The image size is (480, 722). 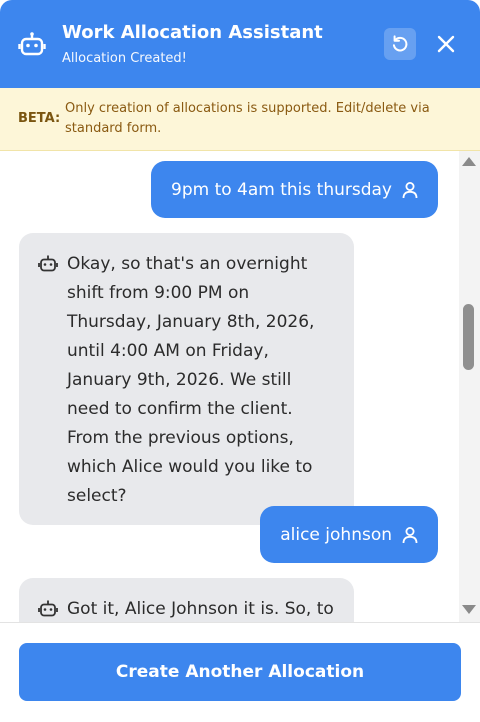 I want to click on reset-button, so click(x=400, y=44).